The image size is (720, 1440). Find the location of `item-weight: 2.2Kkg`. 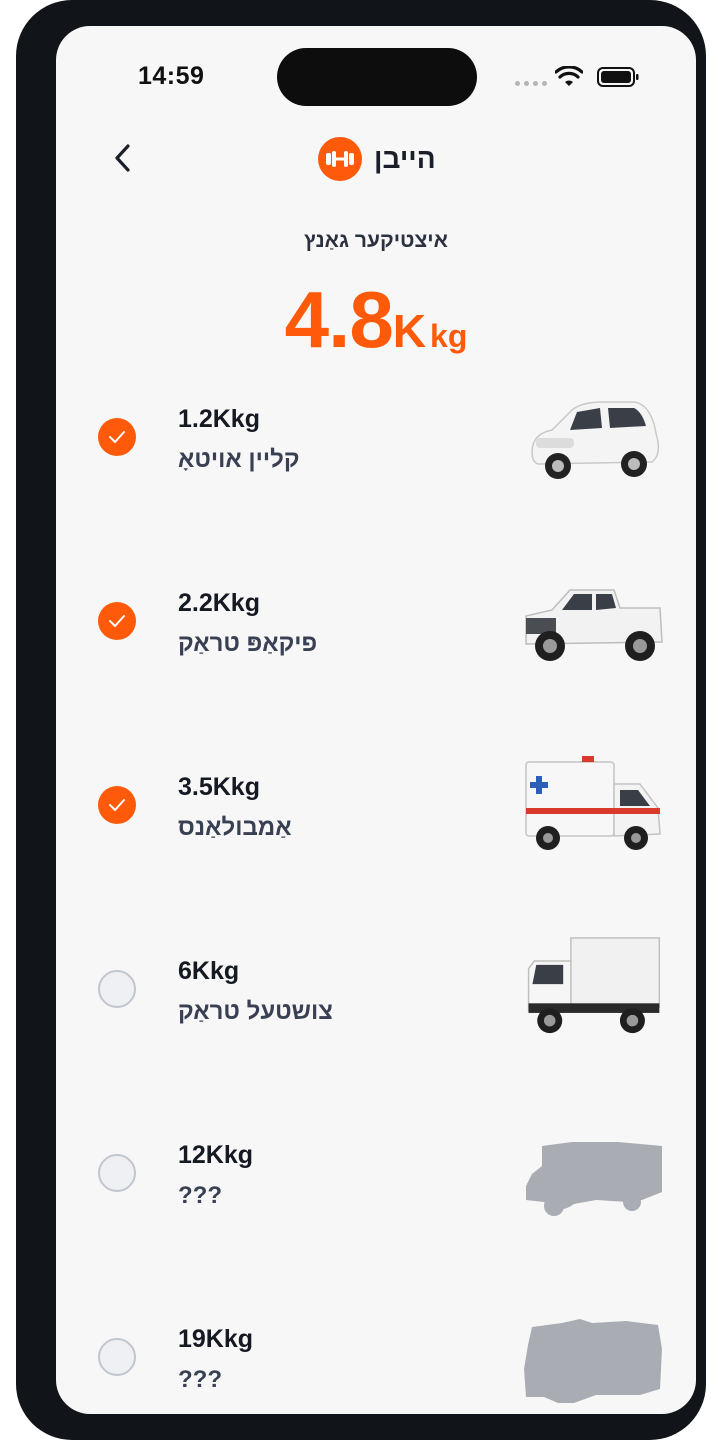

item-weight: 2.2Kkg is located at coordinates (219, 603).